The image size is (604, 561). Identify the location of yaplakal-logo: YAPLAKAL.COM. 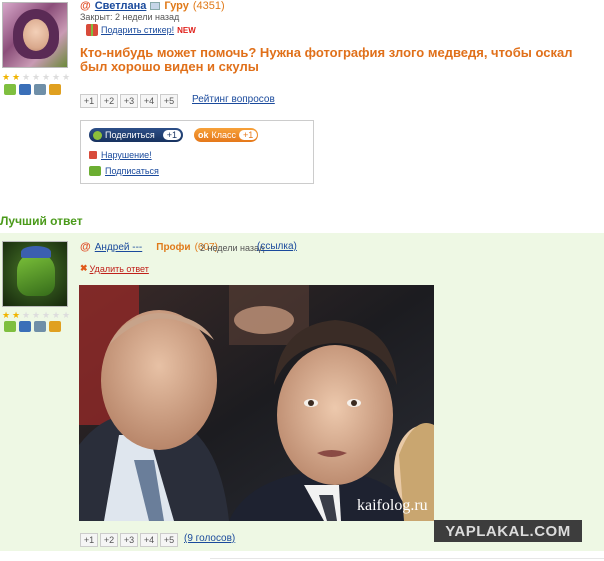
(508, 531).